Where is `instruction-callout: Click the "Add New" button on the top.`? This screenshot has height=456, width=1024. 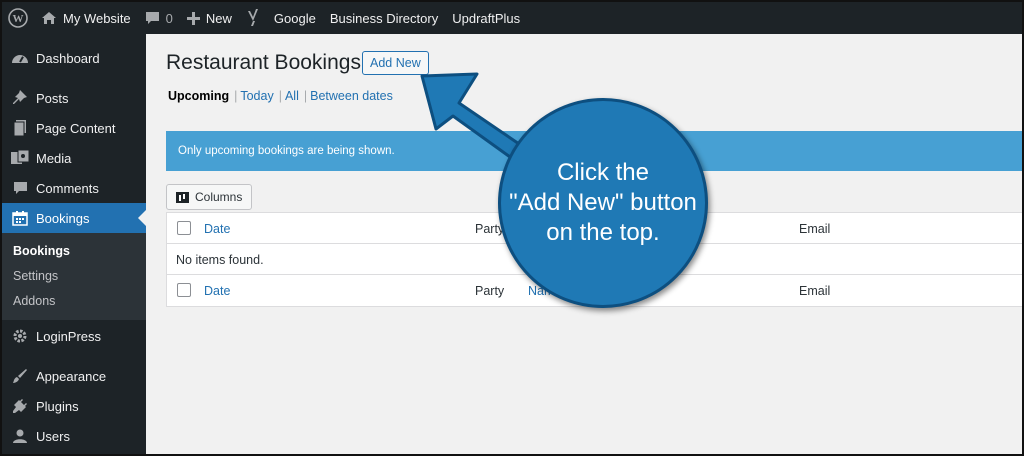
instruction-callout: Click the "Add New" button on the top. is located at coordinates (603, 203).